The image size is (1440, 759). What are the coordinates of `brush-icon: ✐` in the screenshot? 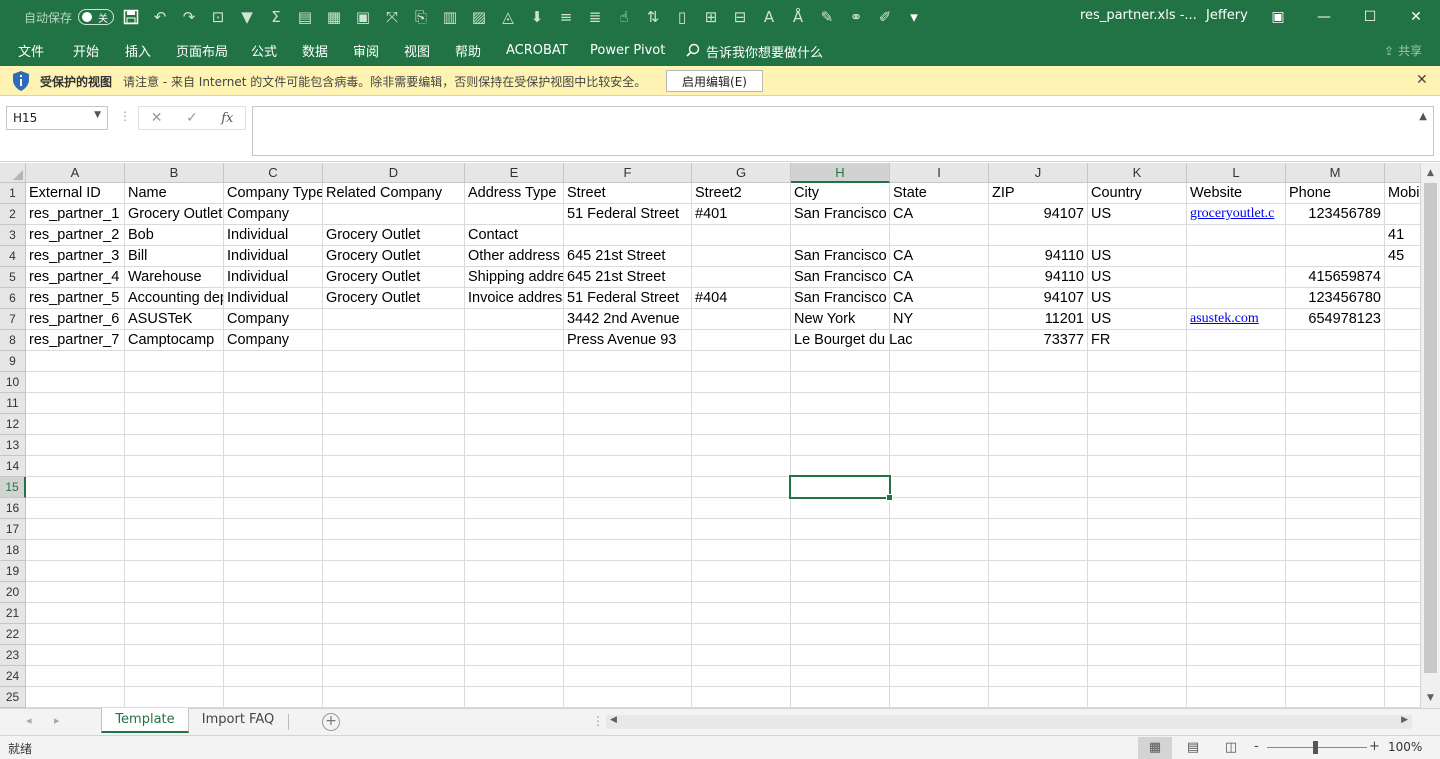 It's located at (885, 17).